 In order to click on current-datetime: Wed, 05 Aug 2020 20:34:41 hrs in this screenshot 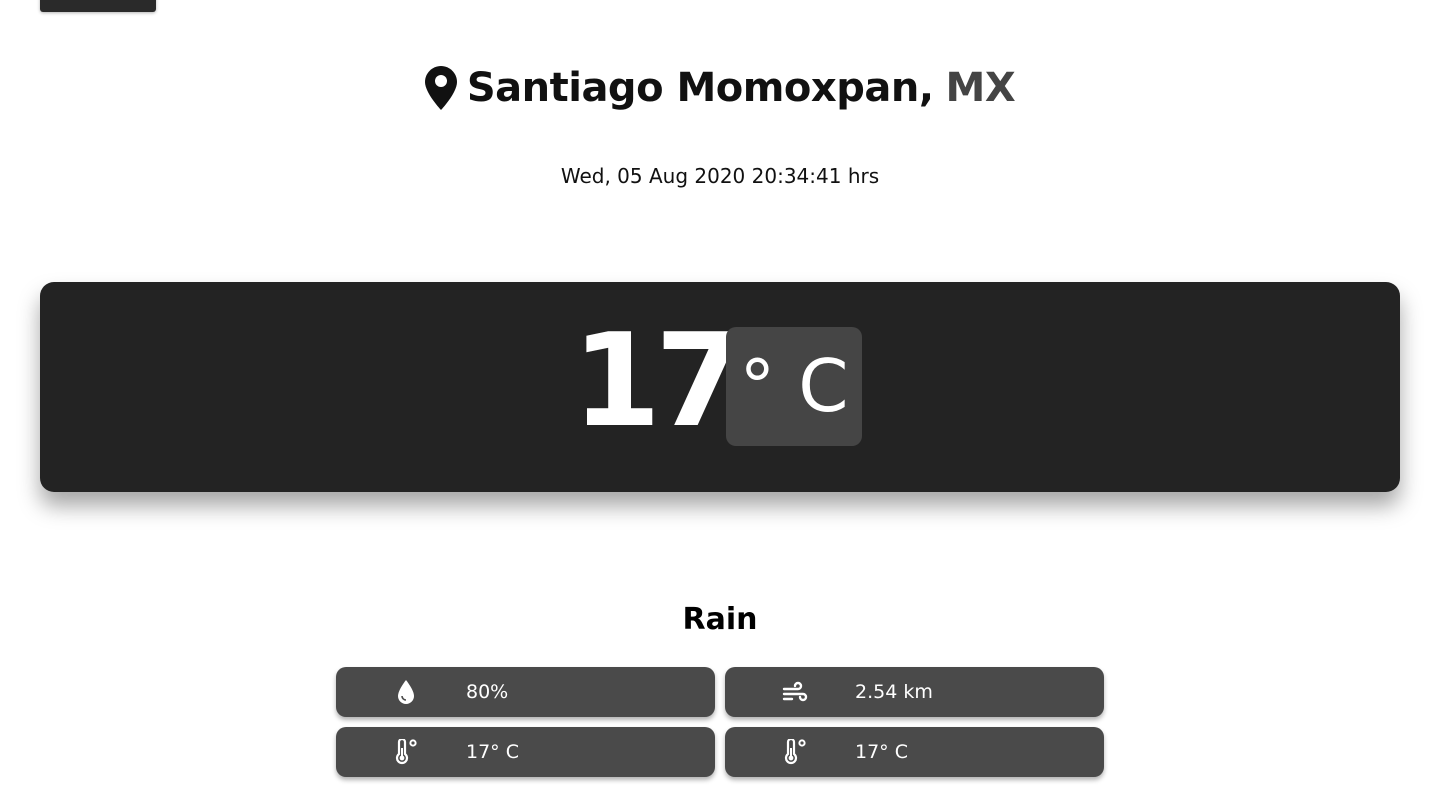, I will do `click(720, 176)`.